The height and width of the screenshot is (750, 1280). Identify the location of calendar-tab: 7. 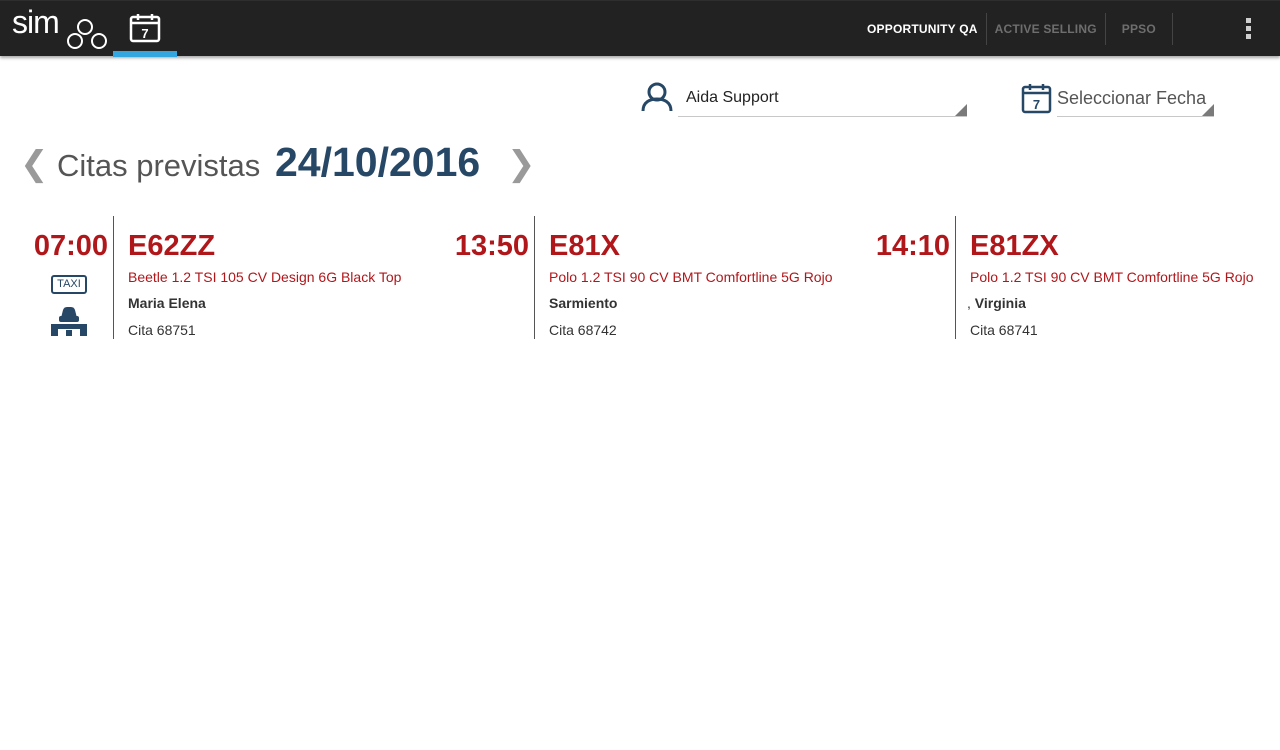
(145, 29).